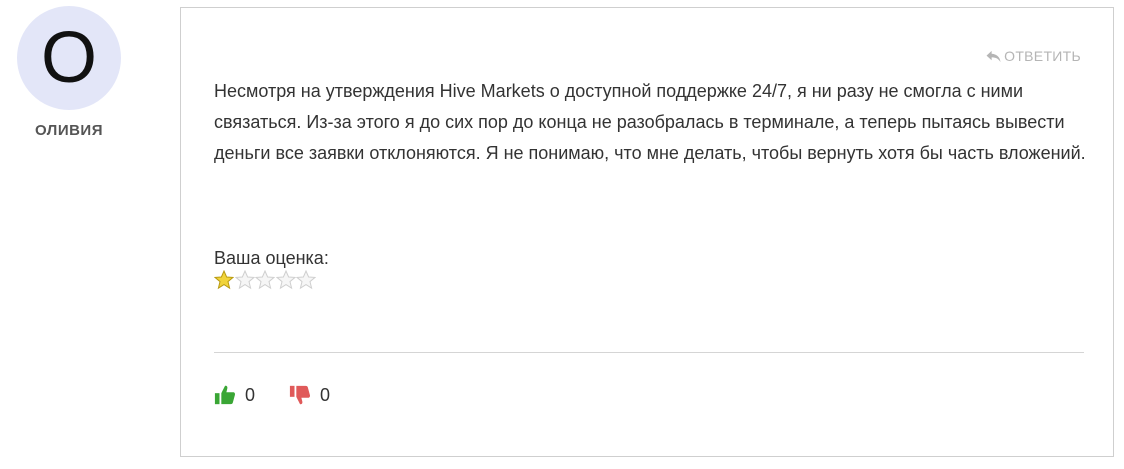  I want to click on like-button: 0, so click(234, 395).